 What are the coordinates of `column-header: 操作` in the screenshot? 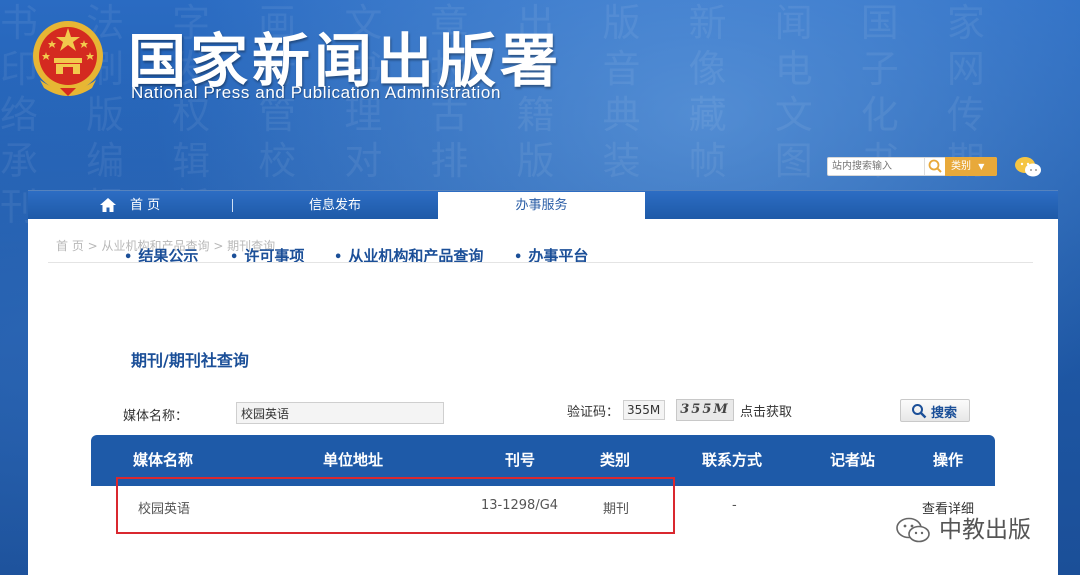 It's located at (948, 460).